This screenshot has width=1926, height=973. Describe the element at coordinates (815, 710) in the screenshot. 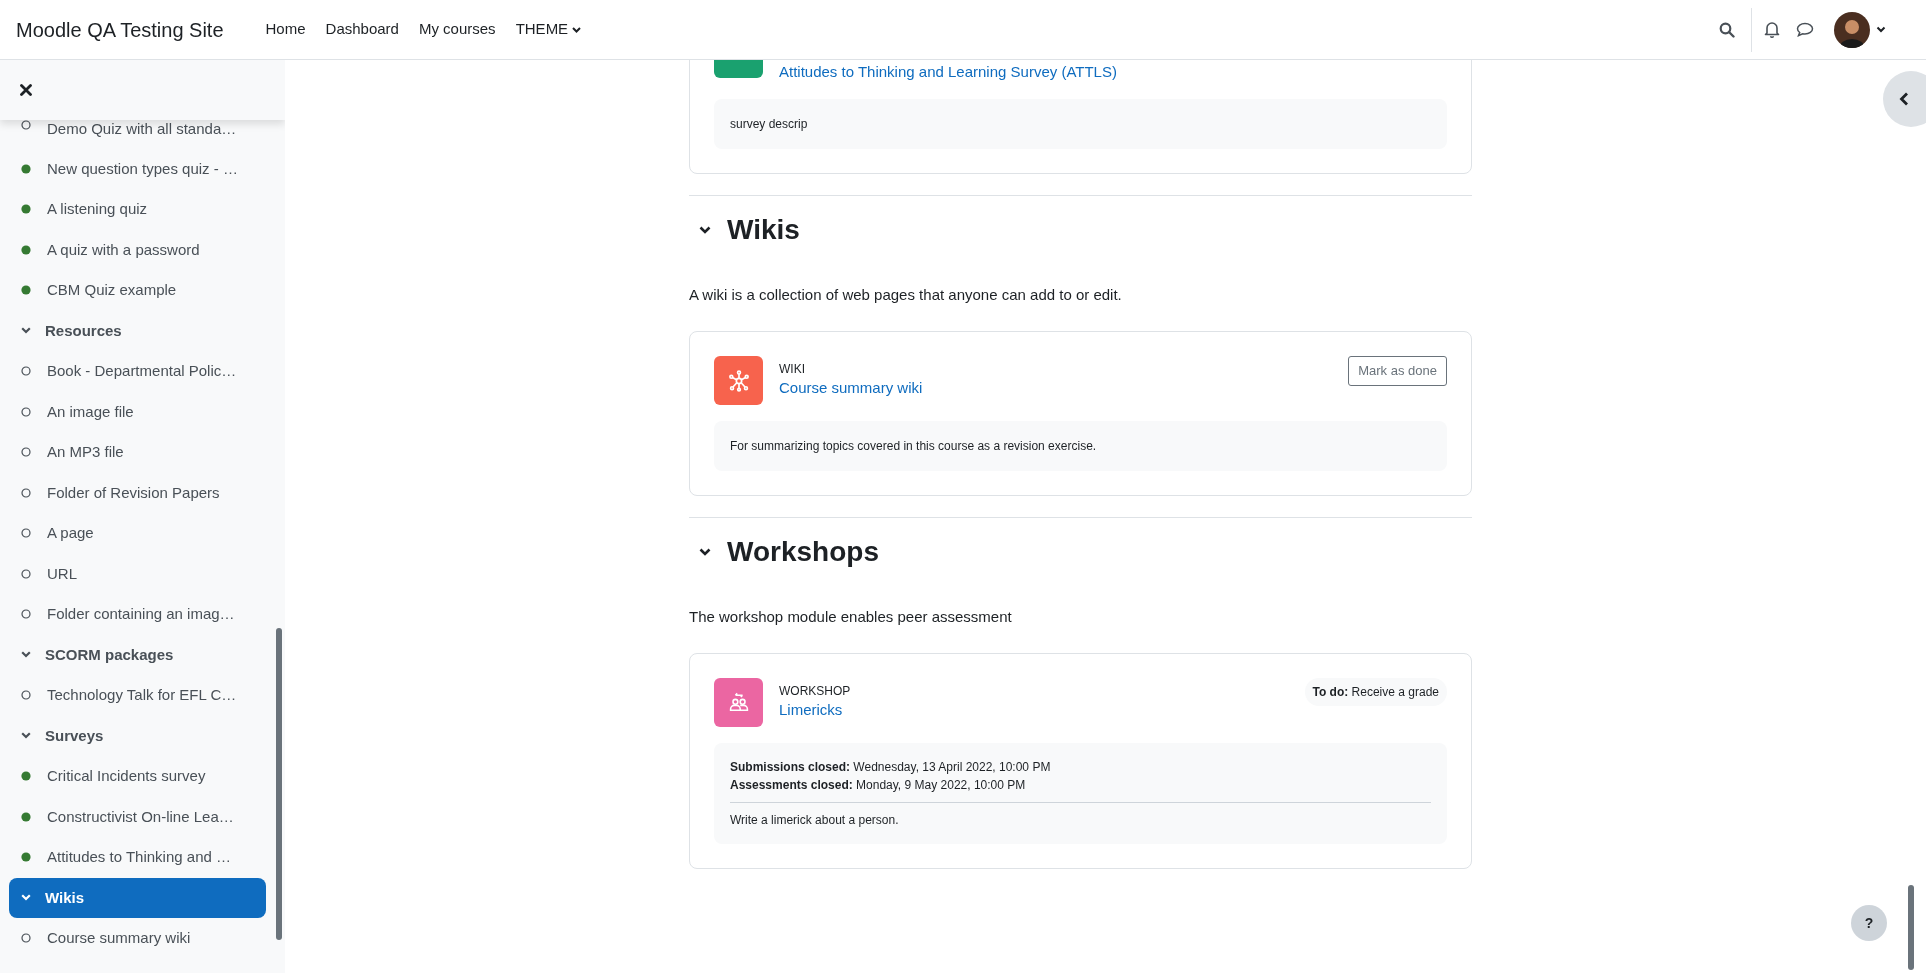

I see `activity-link: Limericks` at that location.